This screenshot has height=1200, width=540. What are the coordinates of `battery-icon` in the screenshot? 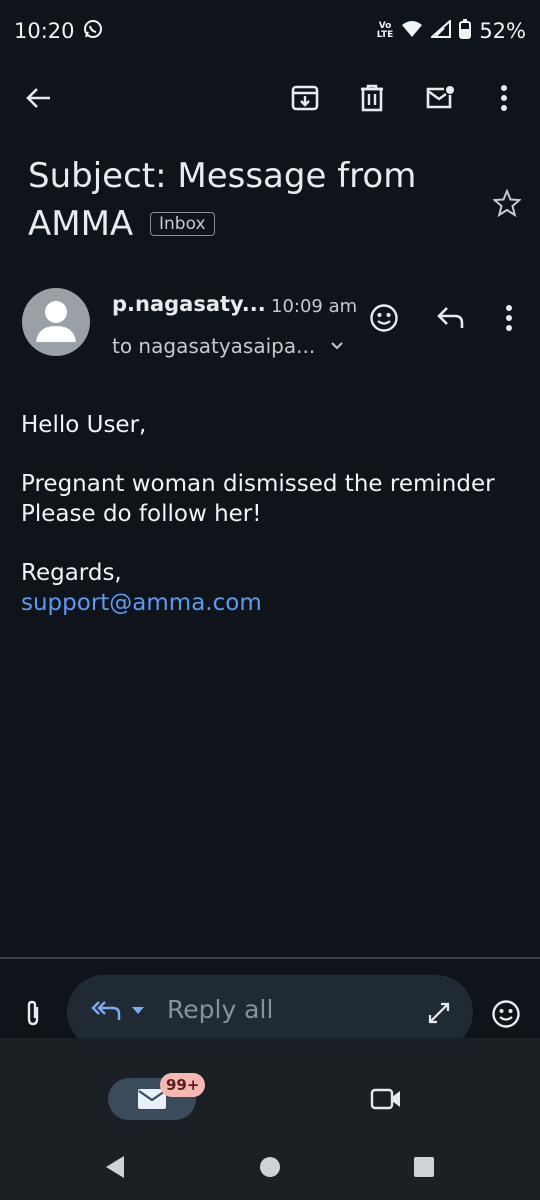 It's located at (465, 31).